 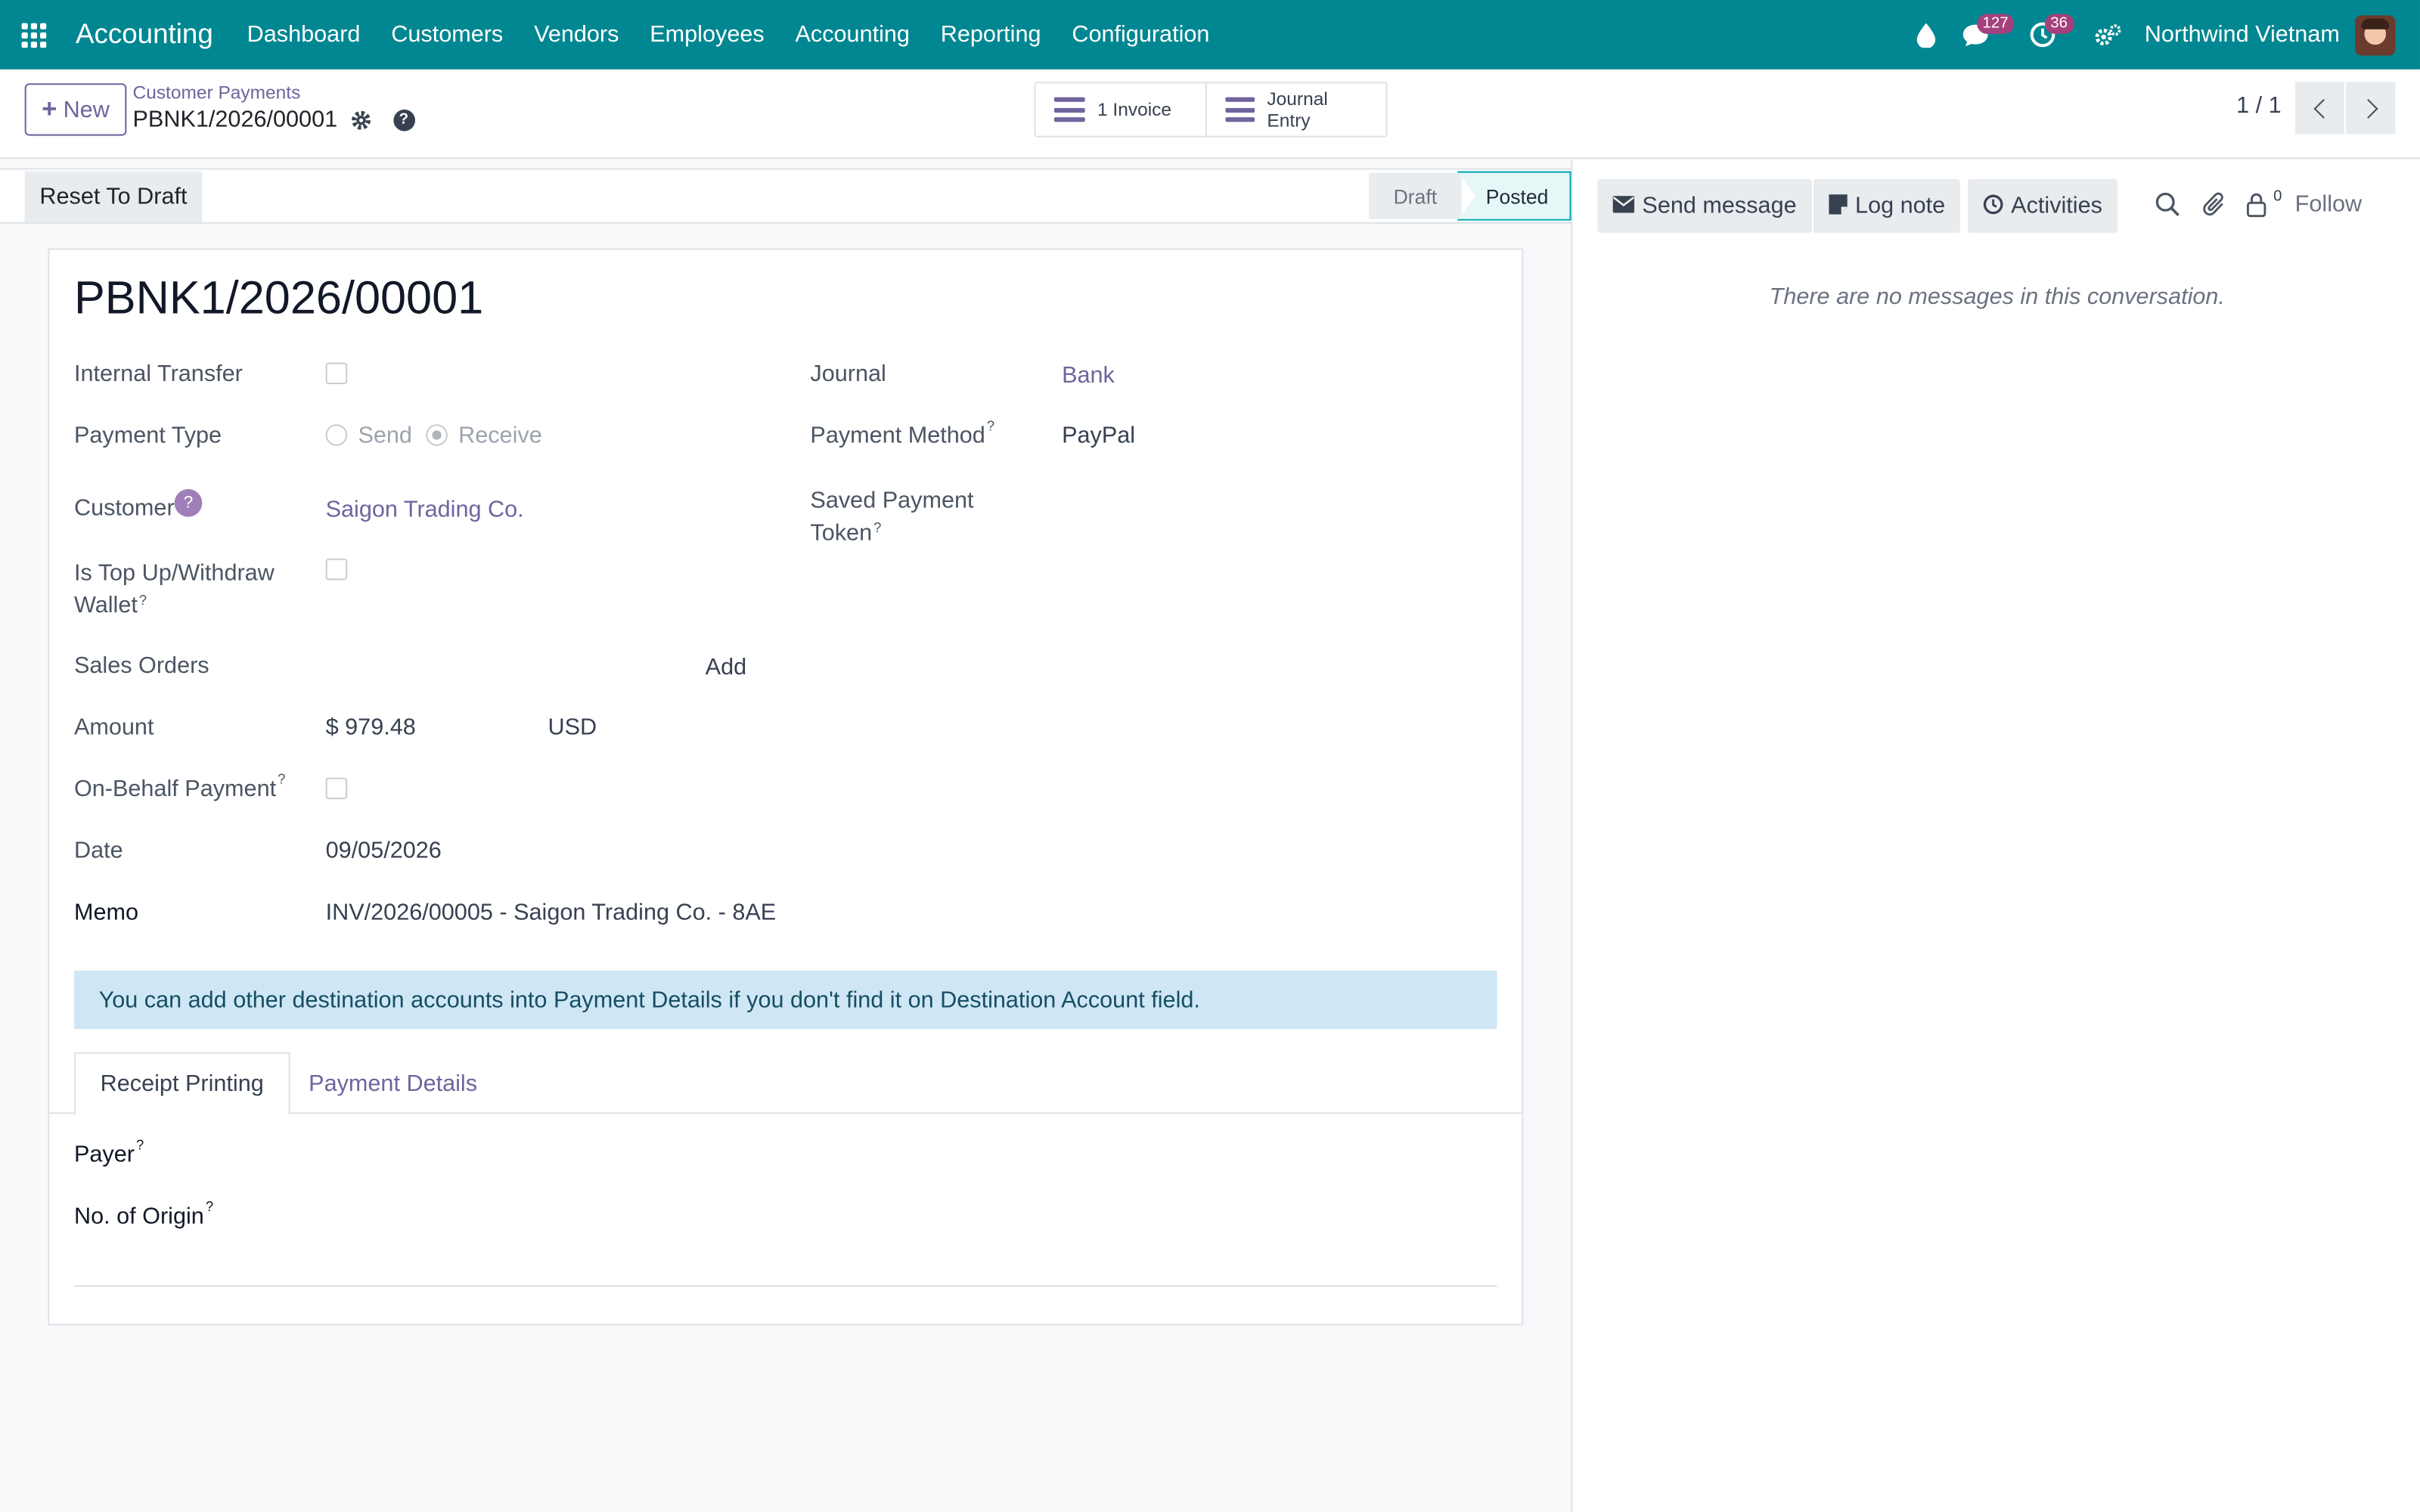 I want to click on breadcrumb-customer-payments: Customer Payments, so click(x=217, y=93).